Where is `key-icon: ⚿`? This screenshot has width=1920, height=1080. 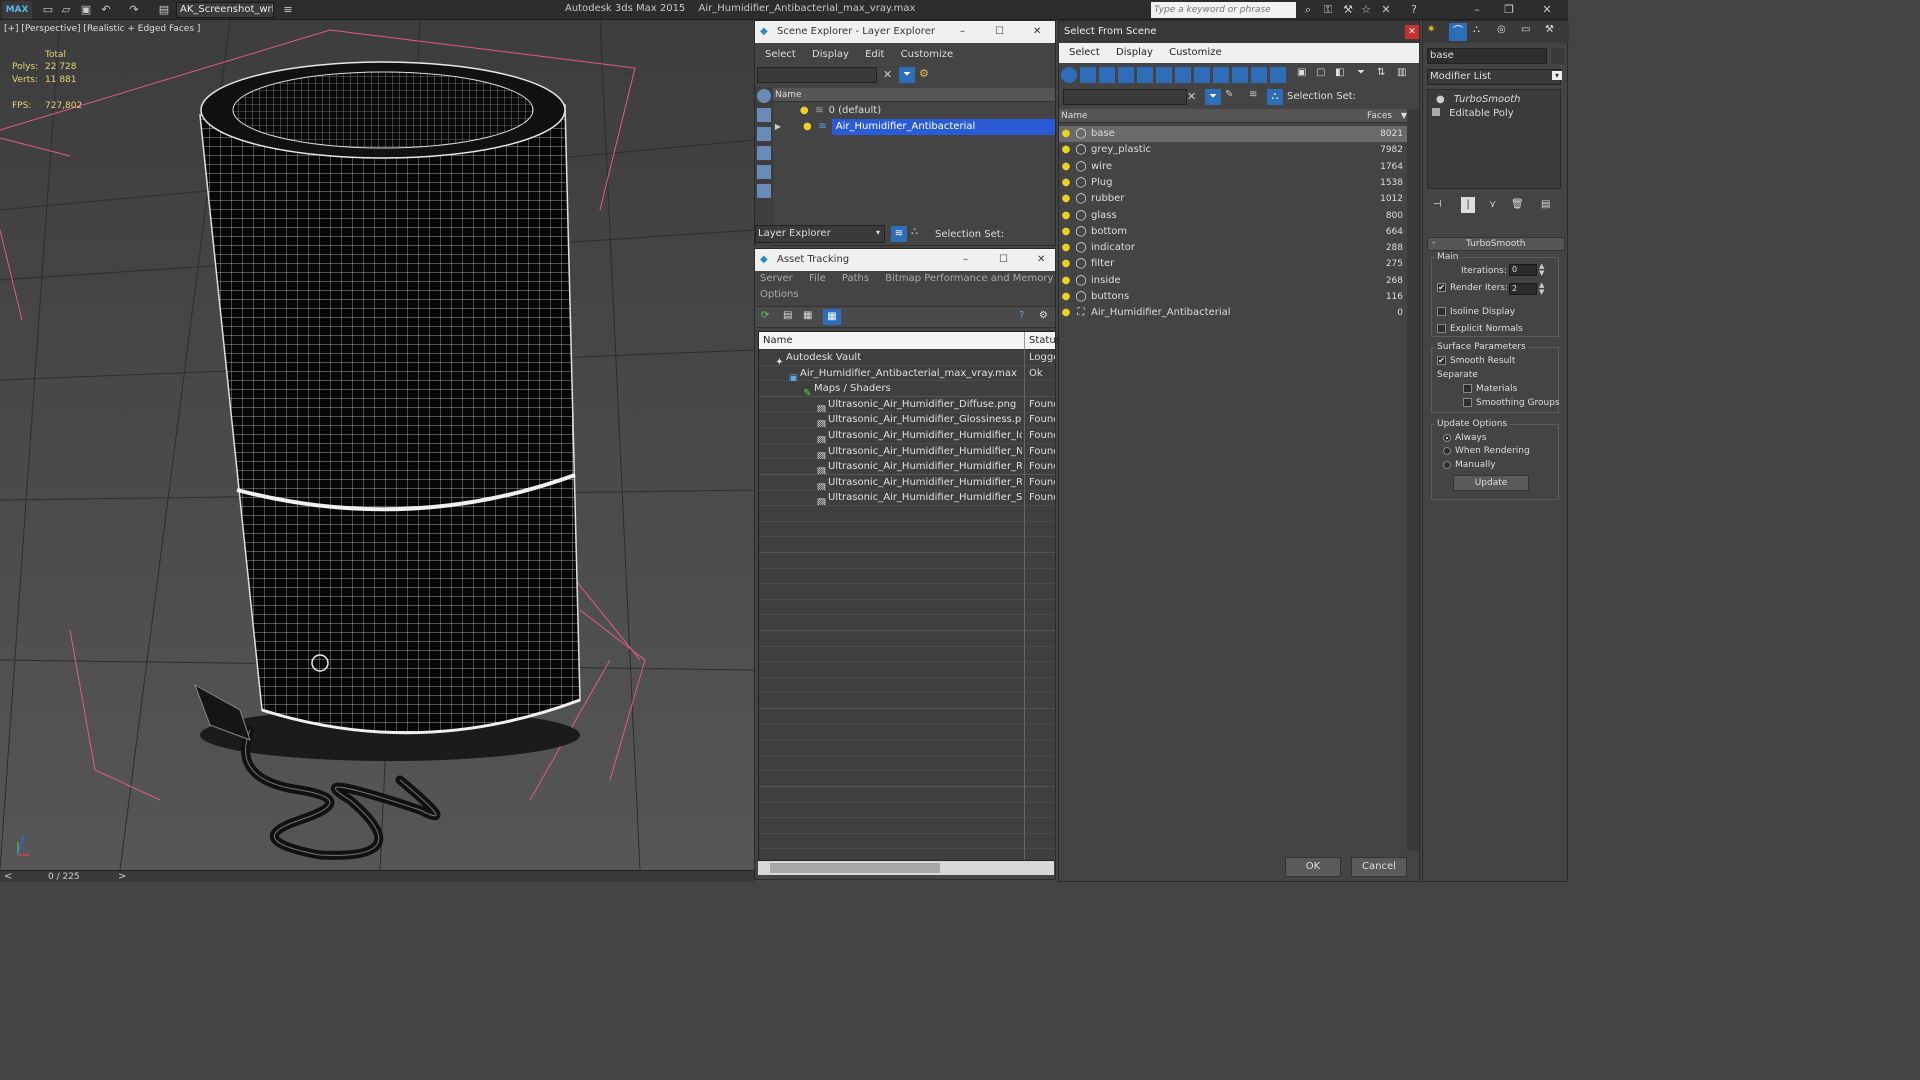
key-icon: ⚿ is located at coordinates (1328, 9).